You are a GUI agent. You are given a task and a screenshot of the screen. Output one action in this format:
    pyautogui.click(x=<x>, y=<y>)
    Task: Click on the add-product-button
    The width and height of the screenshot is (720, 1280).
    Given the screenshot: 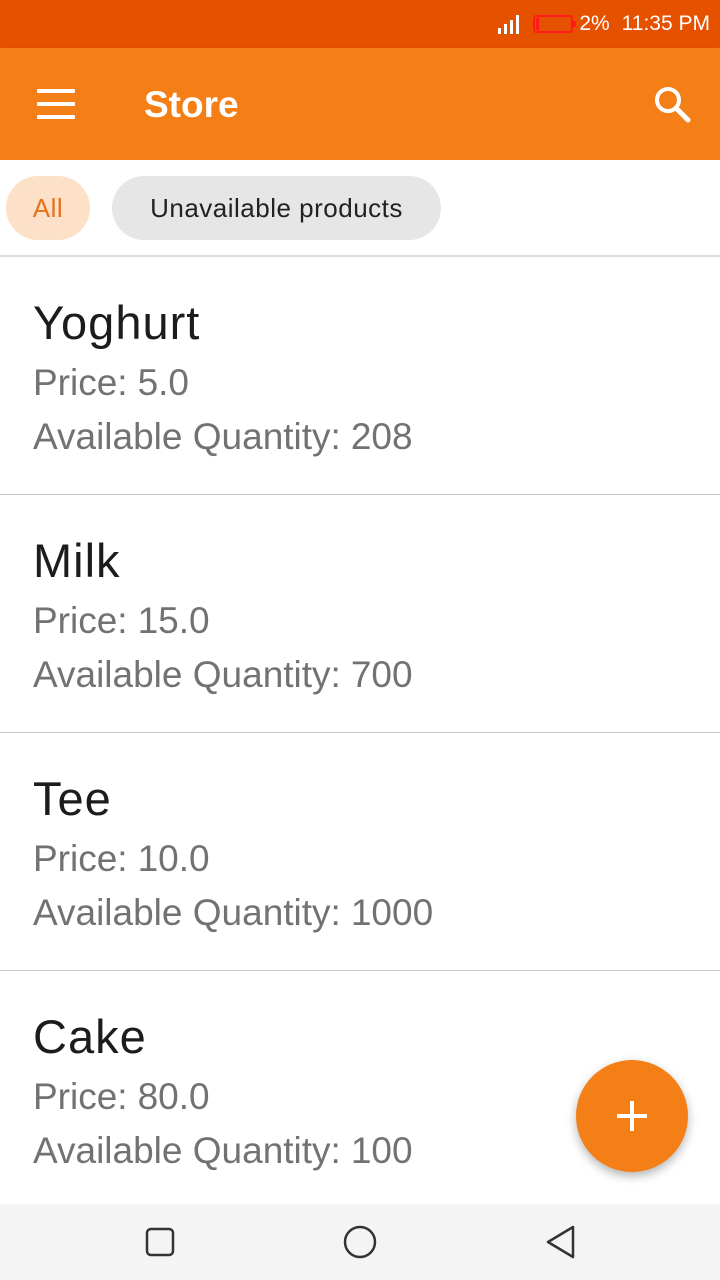 What is the action you would take?
    pyautogui.click(x=632, y=1116)
    